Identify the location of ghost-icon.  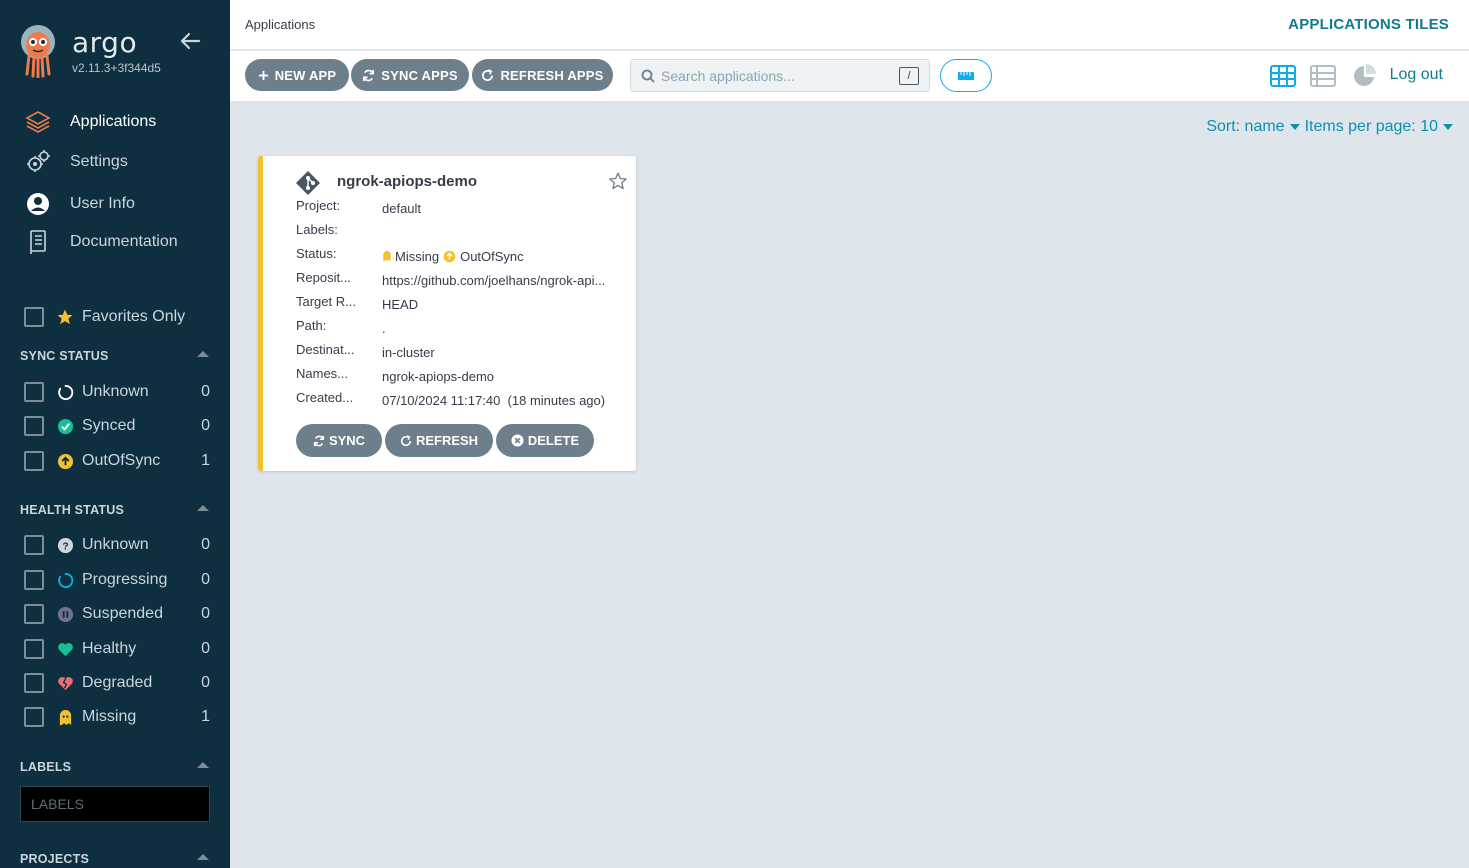
(387, 256).